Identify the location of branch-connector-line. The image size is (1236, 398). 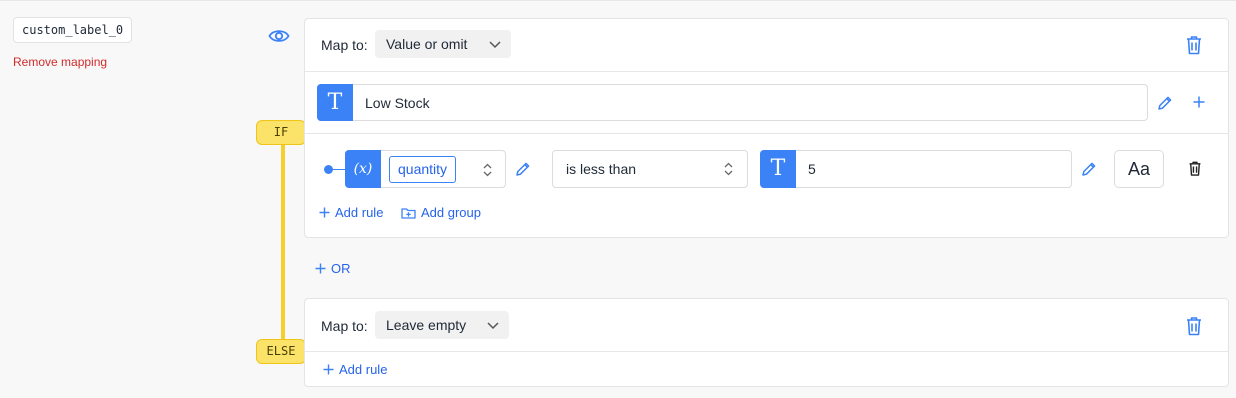
(283, 243).